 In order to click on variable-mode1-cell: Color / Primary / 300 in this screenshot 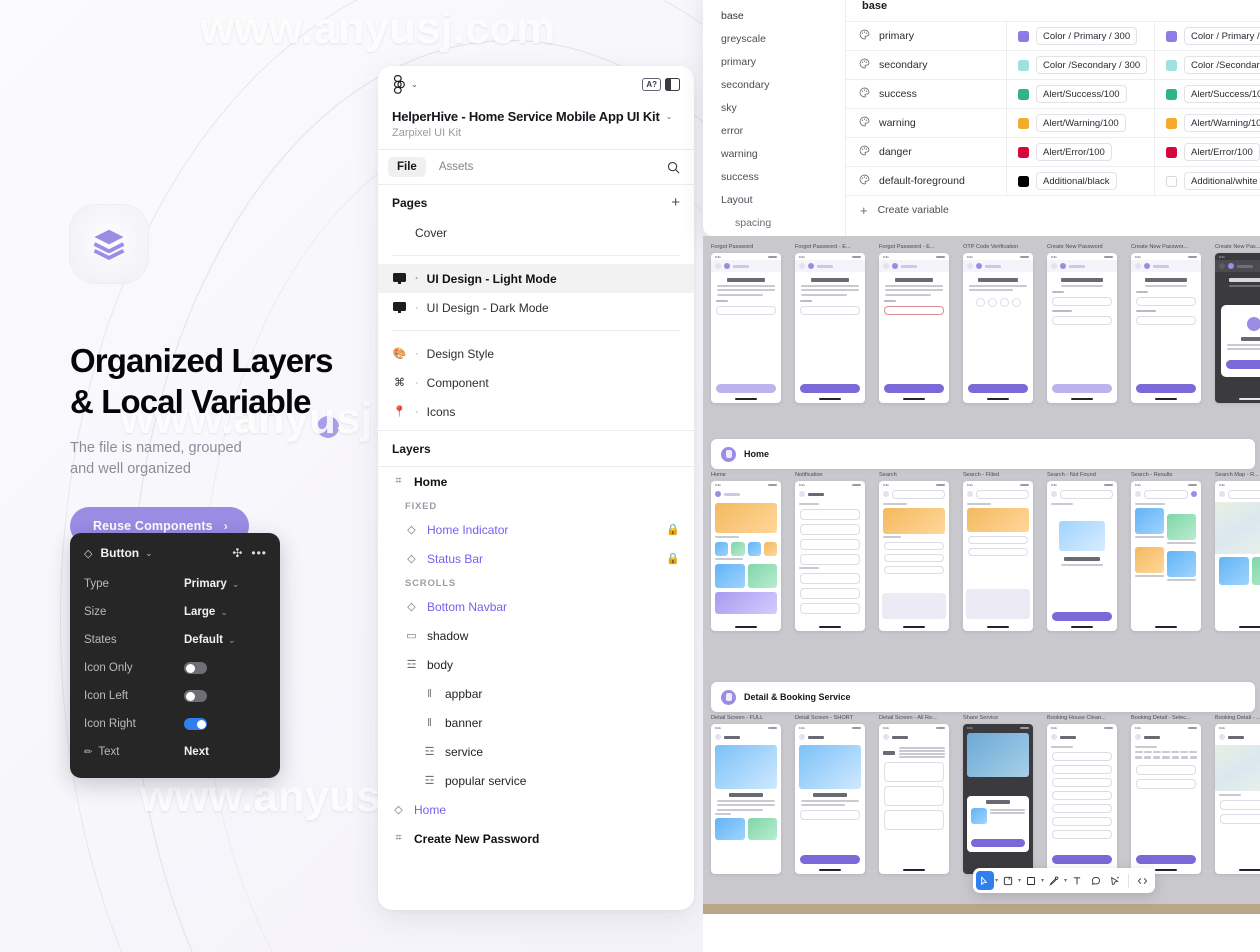, I will do `click(1080, 36)`.